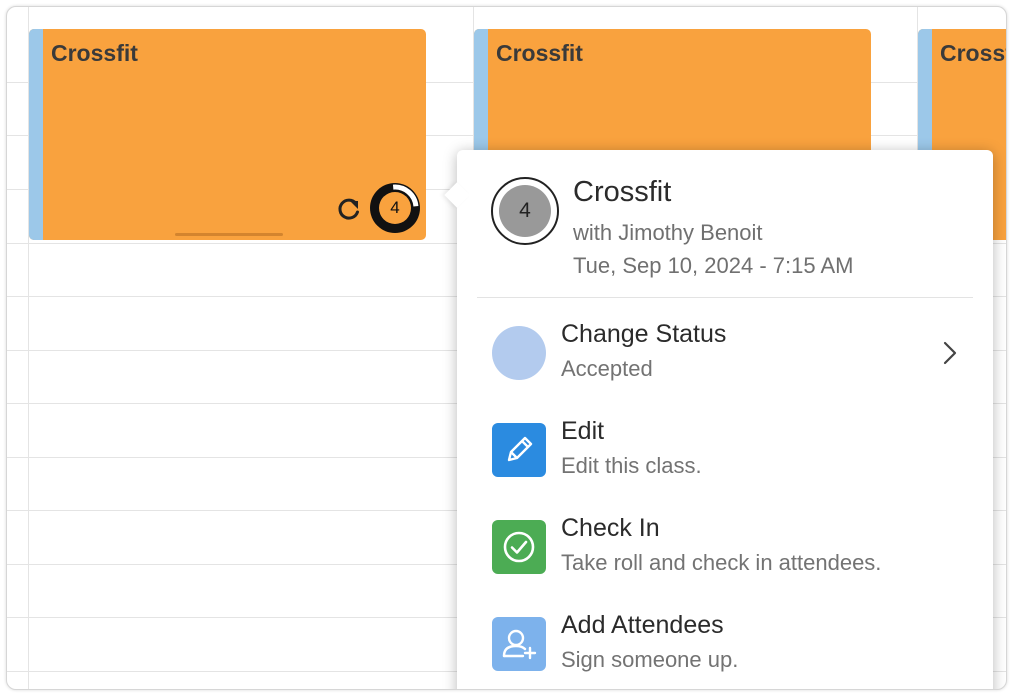  I want to click on class-datetime: Tue, Sep 10, 2024 - 7:15 AM, so click(713, 265).